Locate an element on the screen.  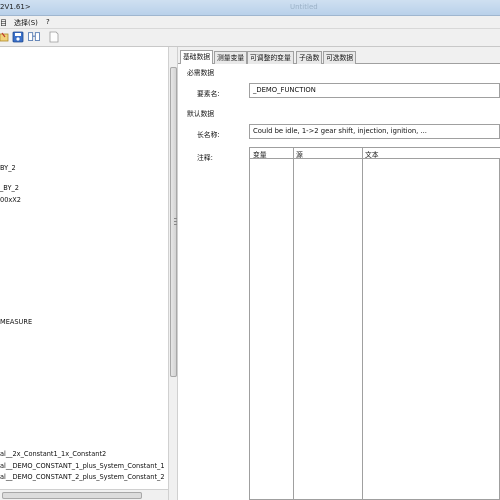
tree-item: _BY_2 is located at coordinates (9, 188).